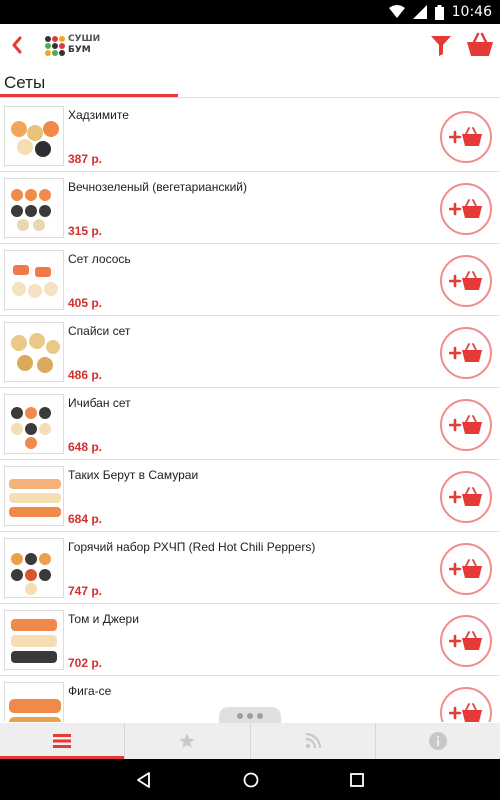  What do you see at coordinates (419, 12) in the screenshot?
I see `signal-icon` at bounding box center [419, 12].